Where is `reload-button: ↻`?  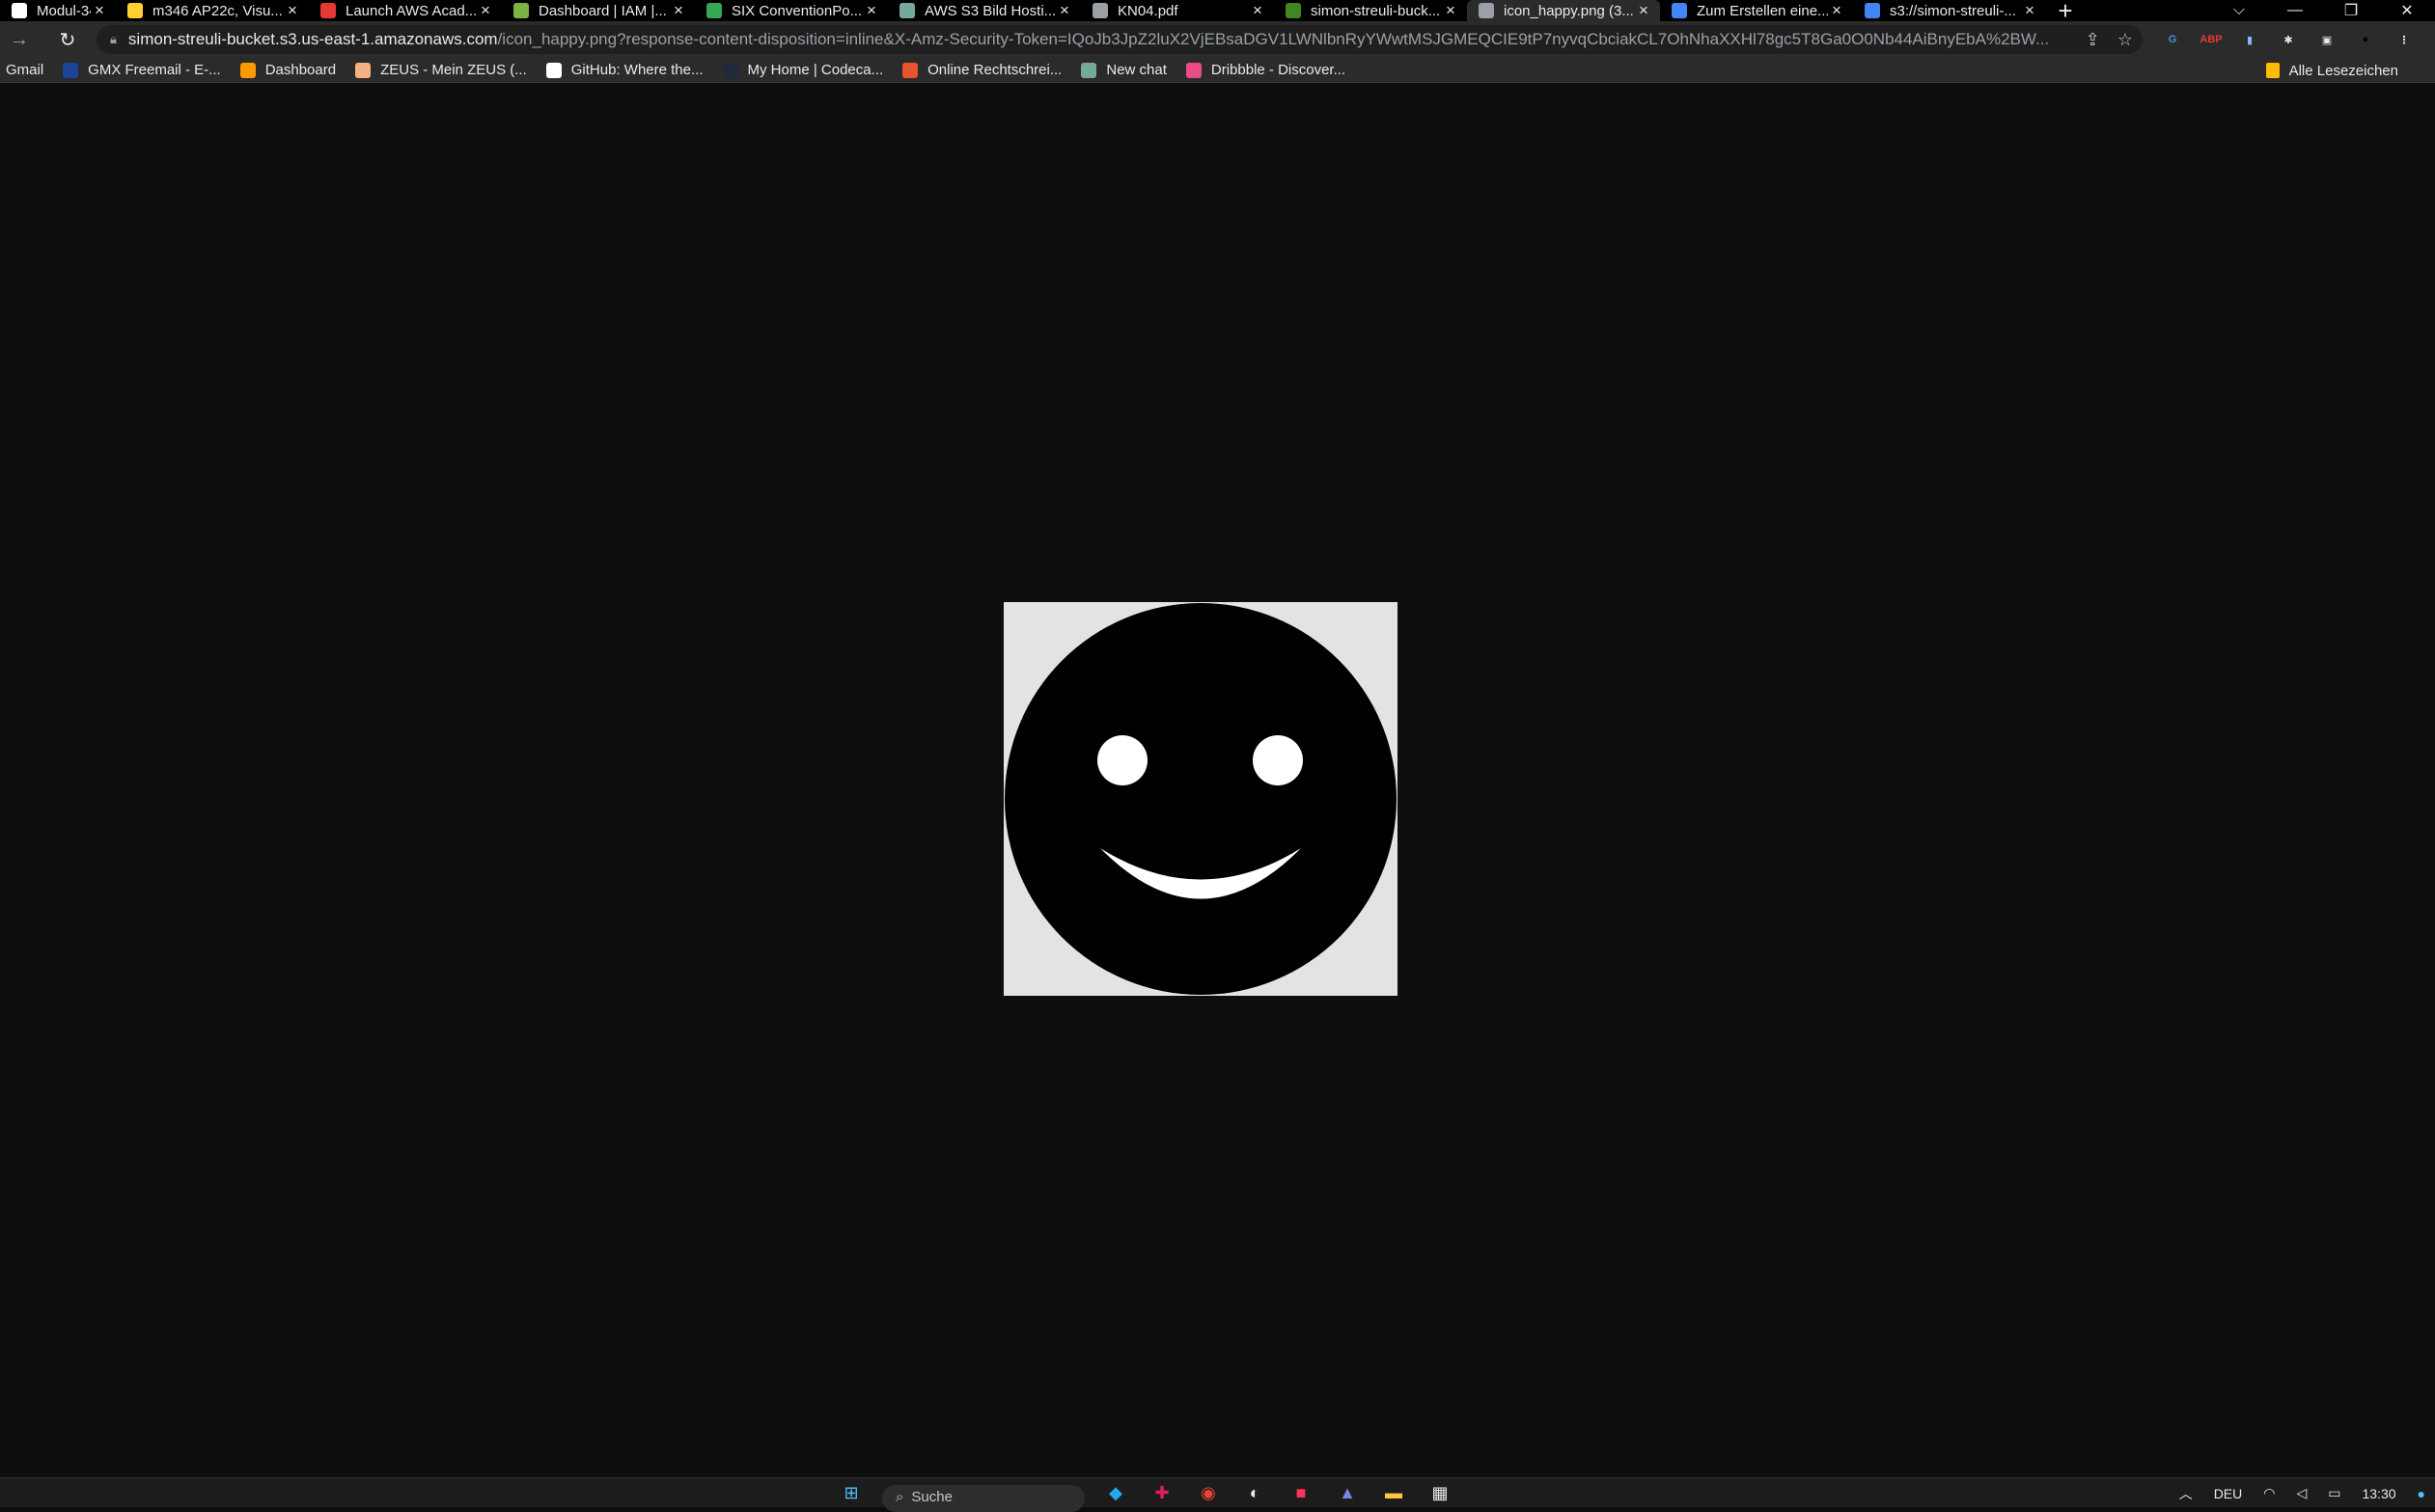 reload-button: ↻ is located at coordinates (67, 39).